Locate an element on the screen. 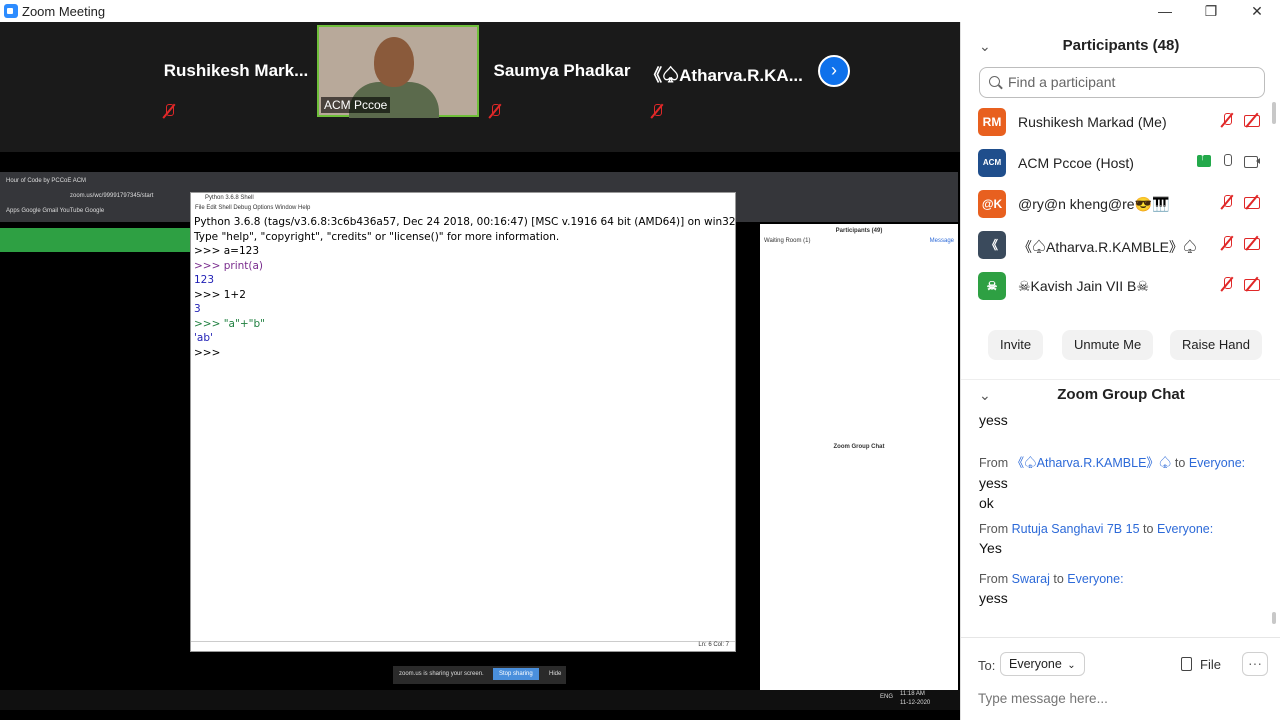 Image resolution: width=1280 pixels, height=720 pixels. chat-message-input is located at coordinates (1123, 698).